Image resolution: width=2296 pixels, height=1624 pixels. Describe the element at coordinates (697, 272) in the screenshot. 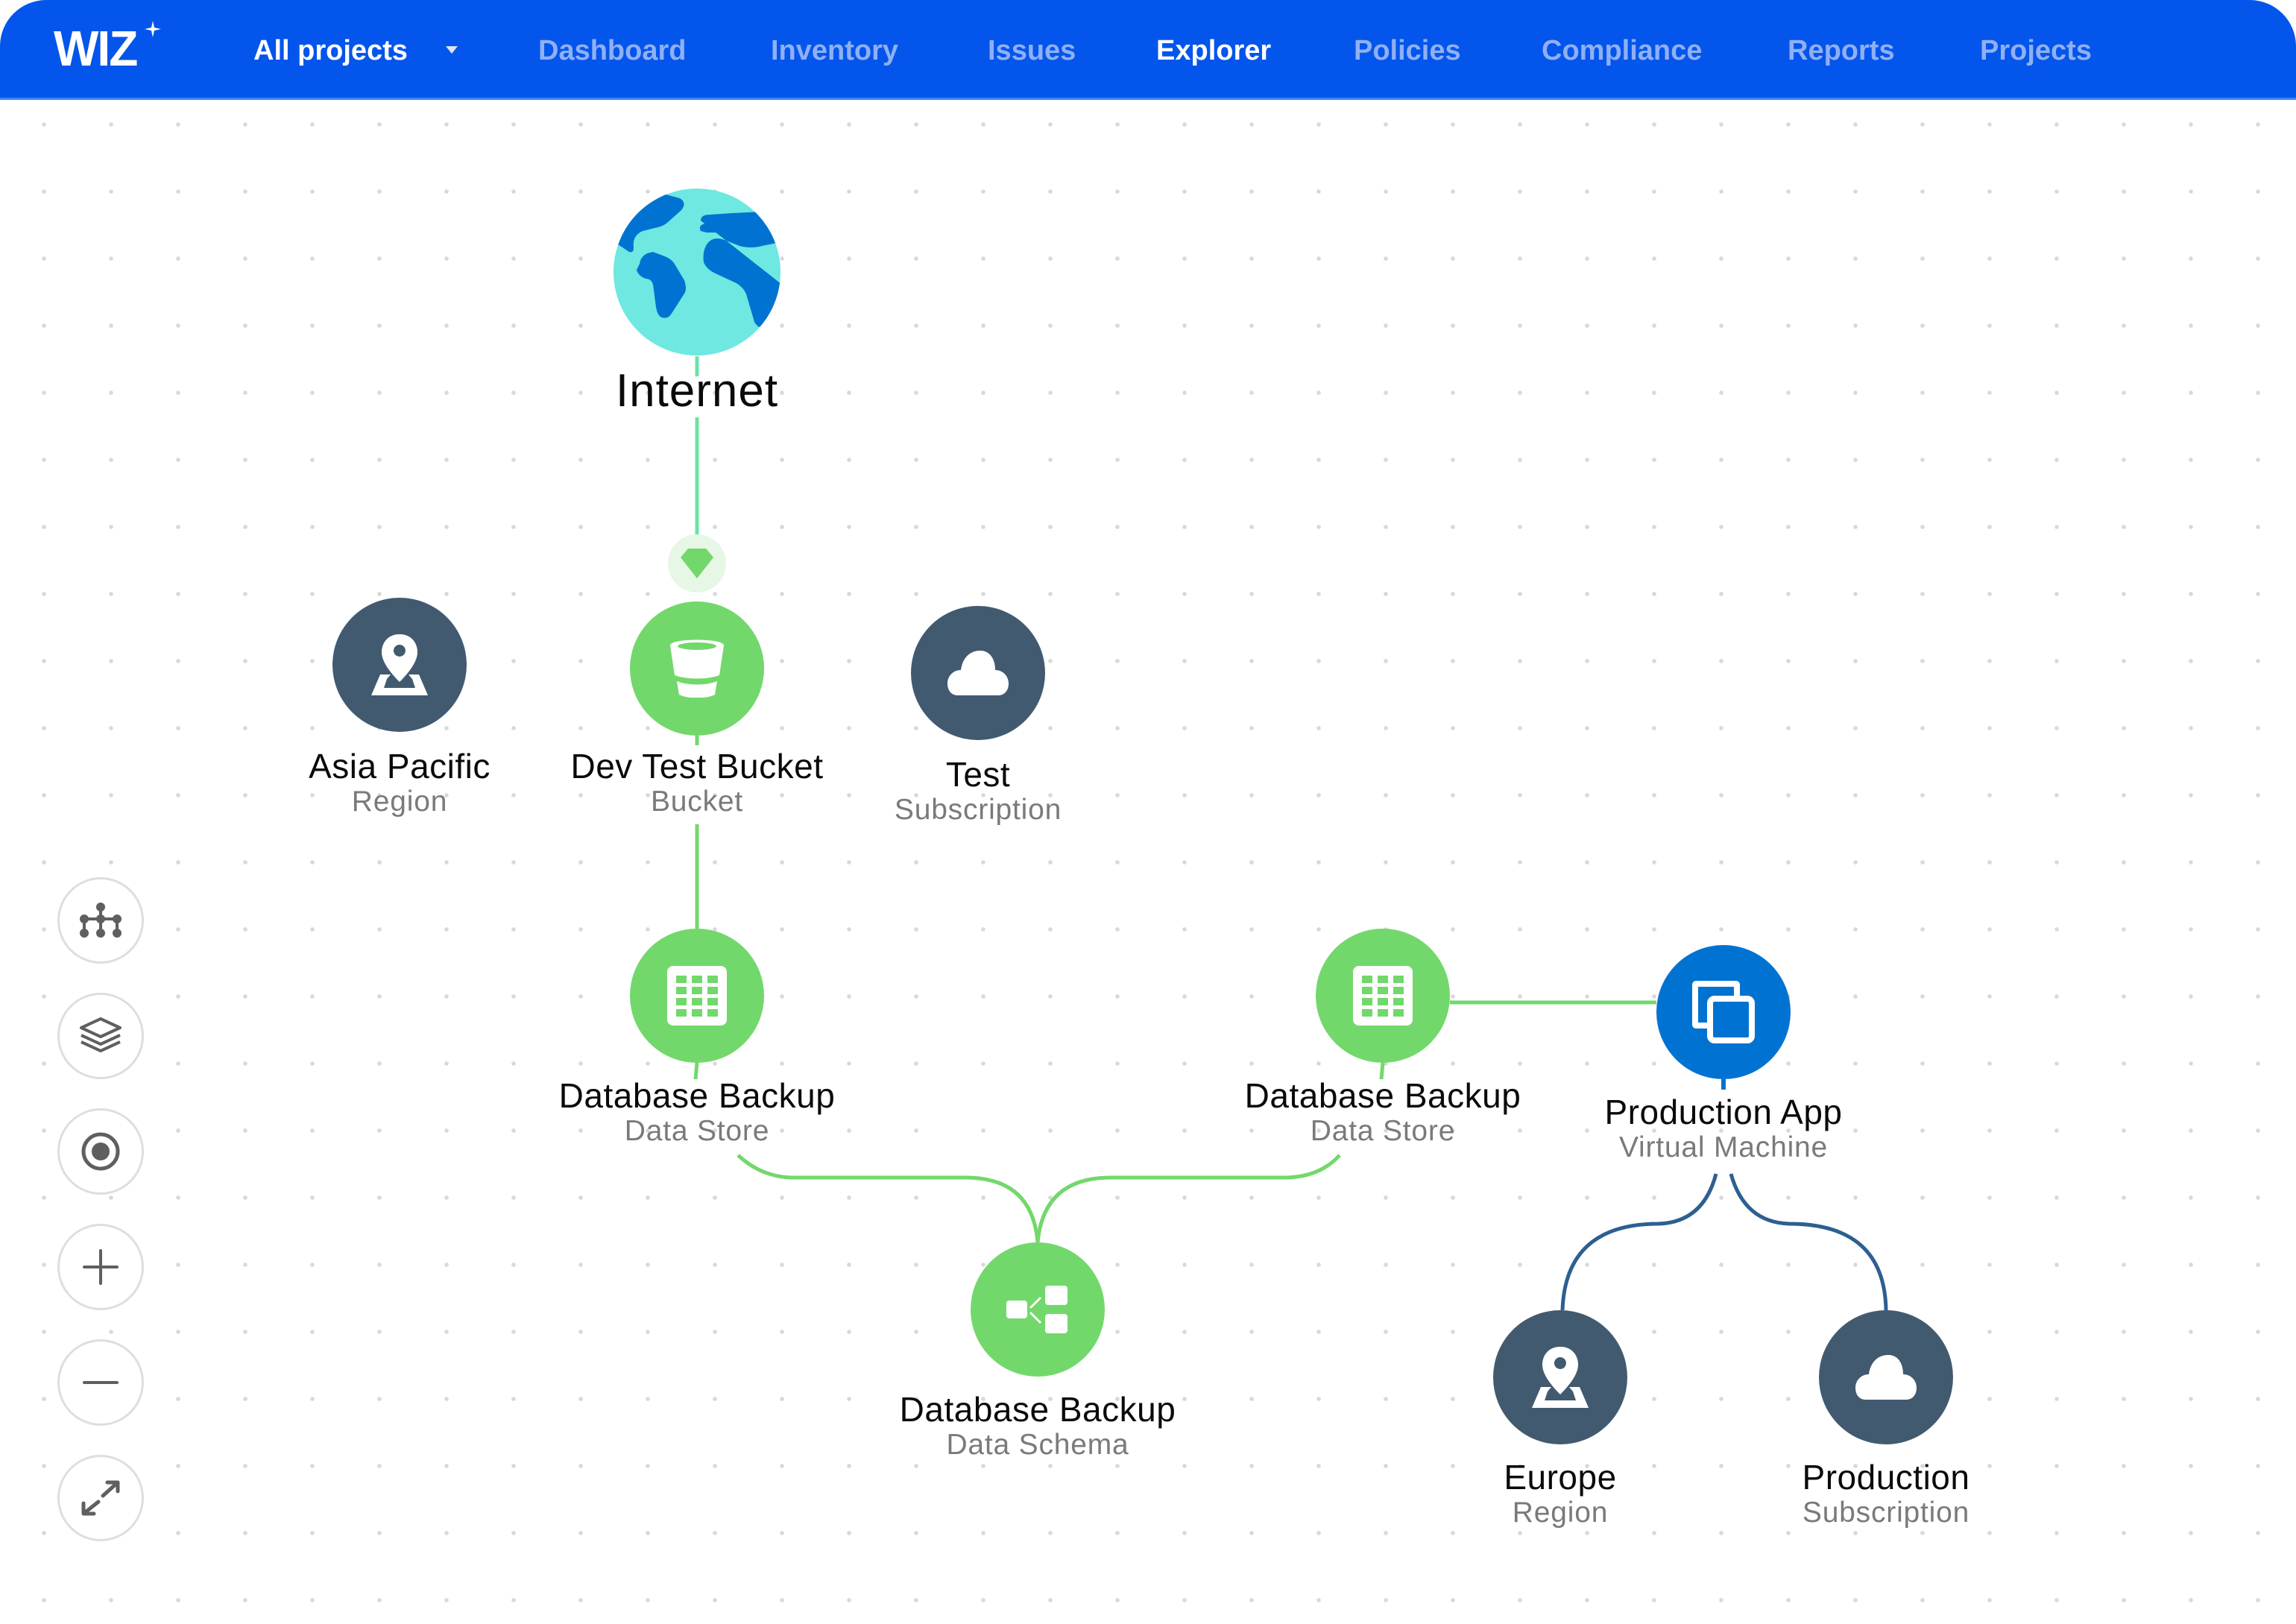

I see `globe-icon` at that location.